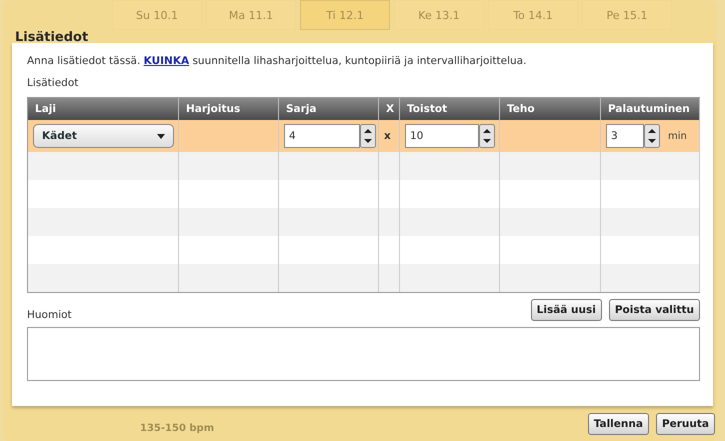 This screenshot has width=725, height=441. What do you see at coordinates (625, 136) in the screenshot?
I see `number-field: 3` at bounding box center [625, 136].